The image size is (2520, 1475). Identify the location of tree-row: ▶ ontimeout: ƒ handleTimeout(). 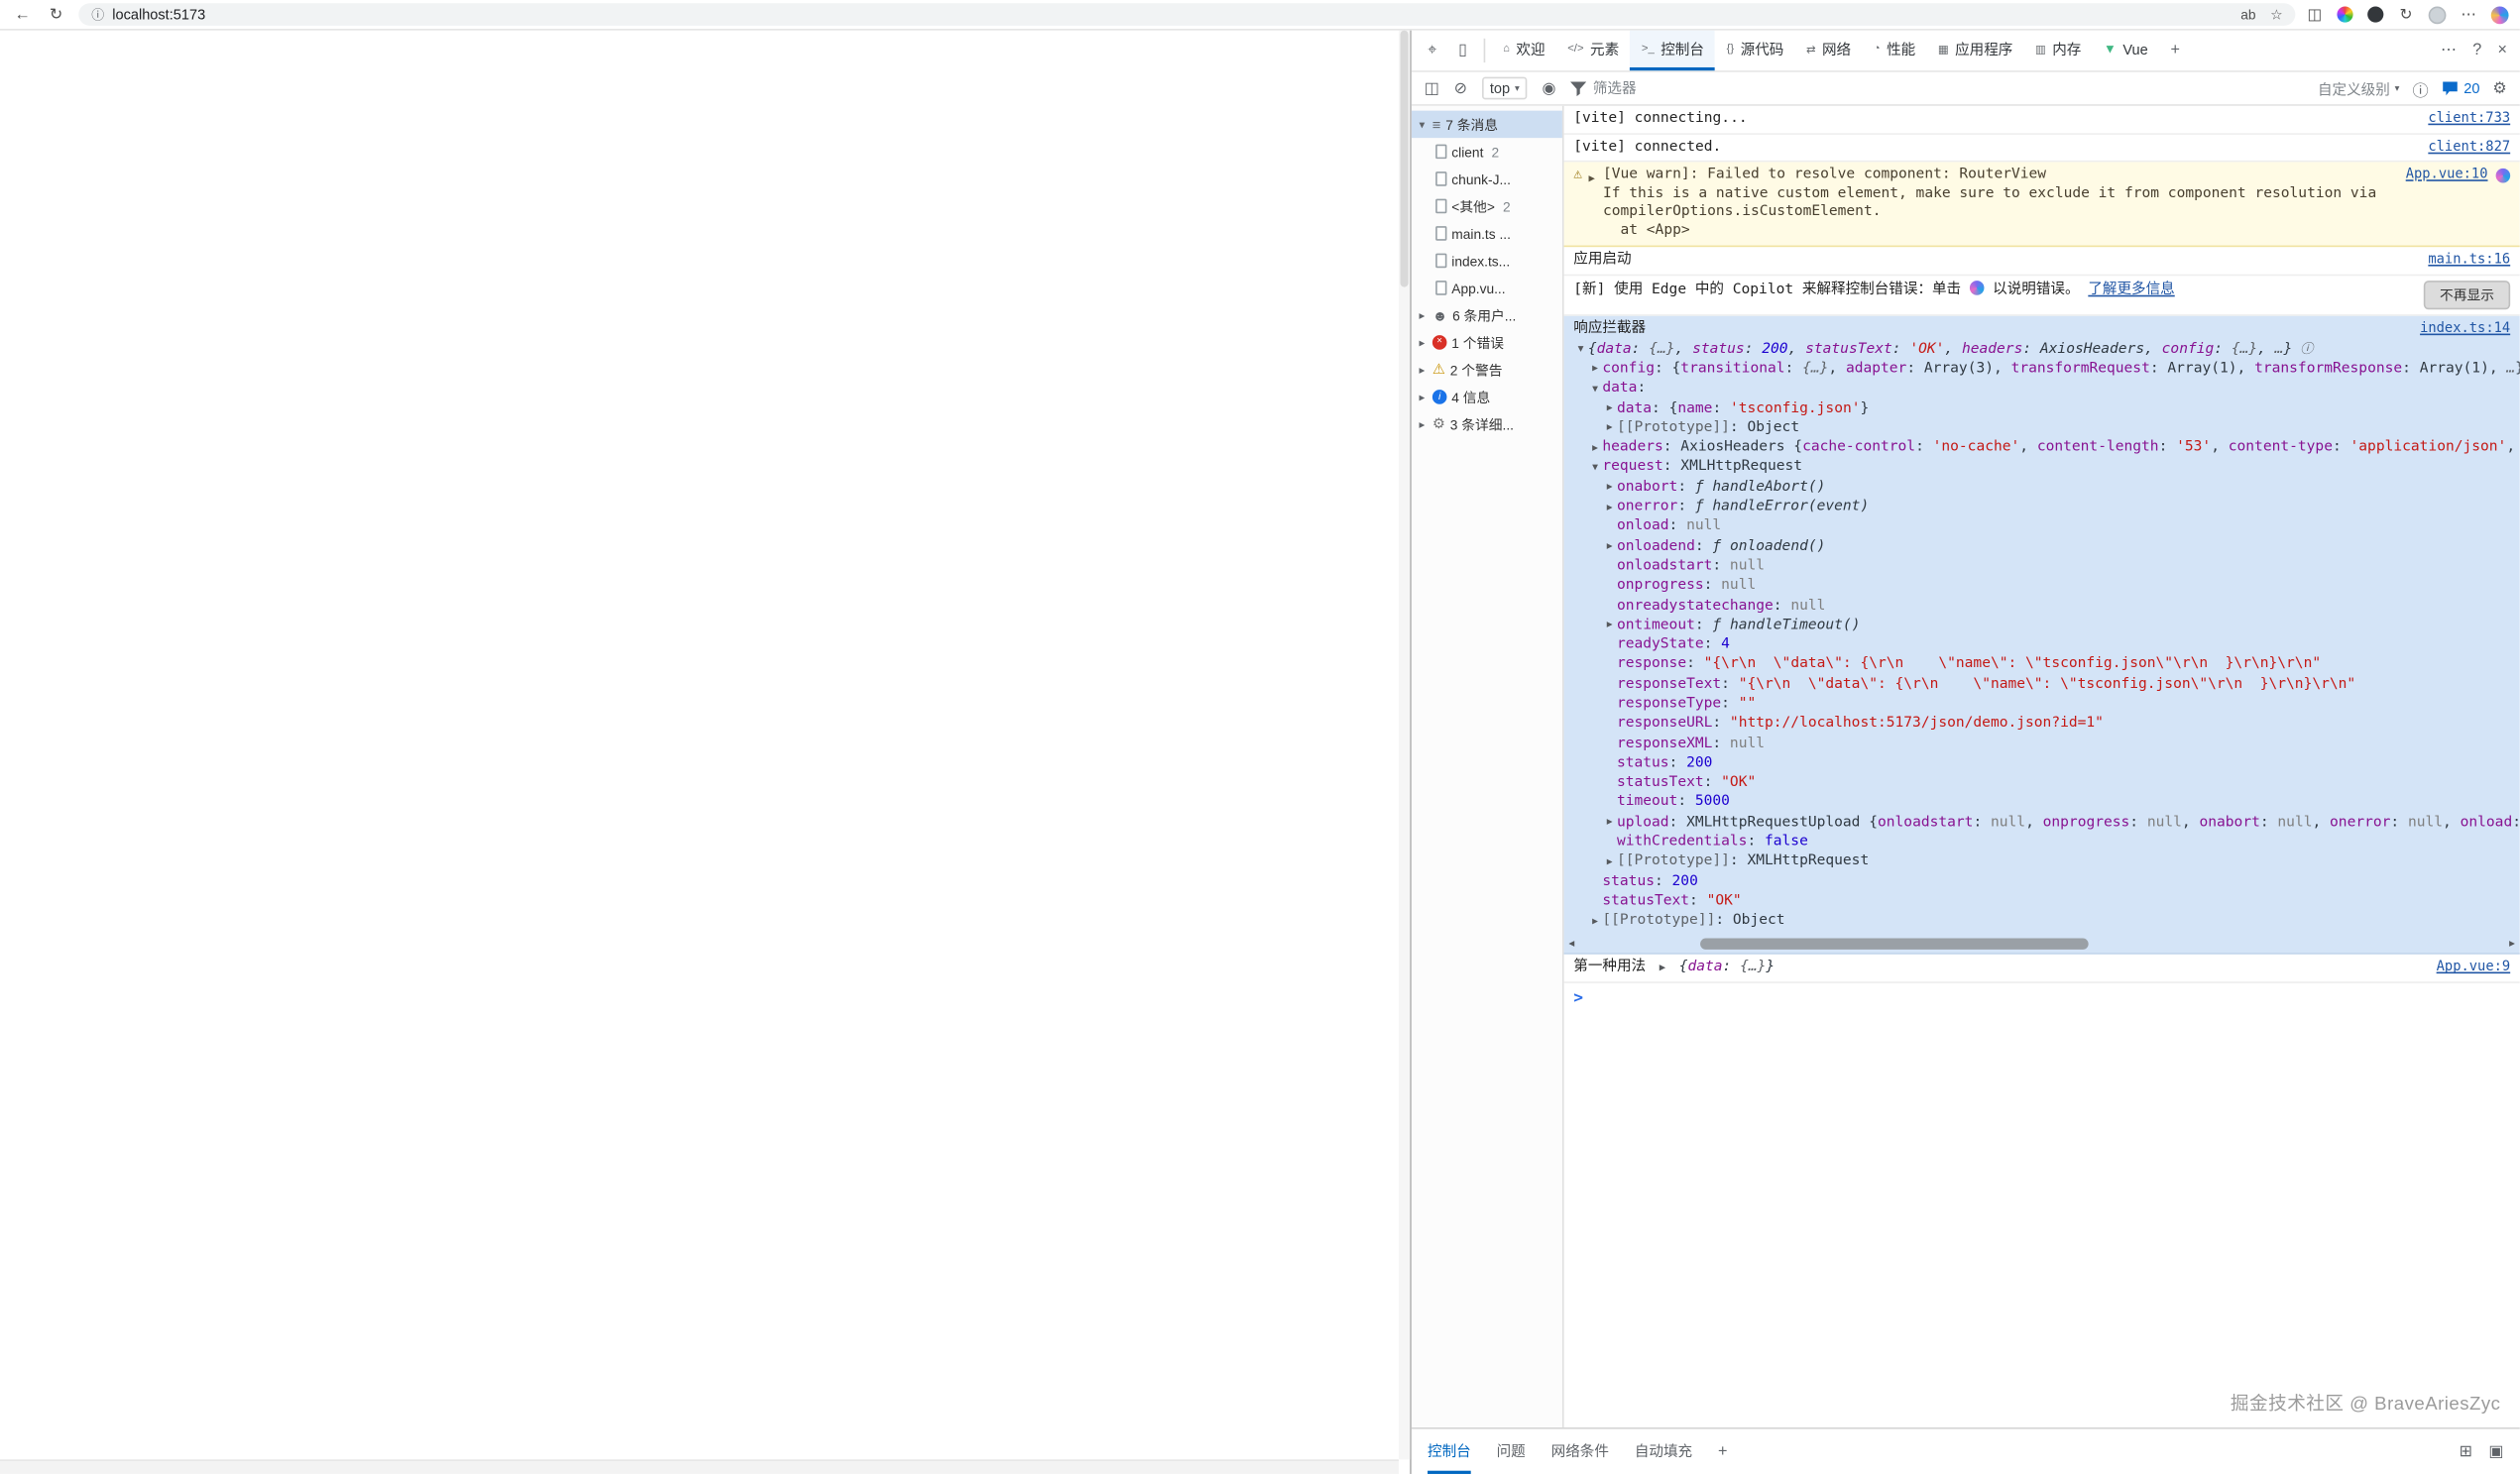
(2042, 625).